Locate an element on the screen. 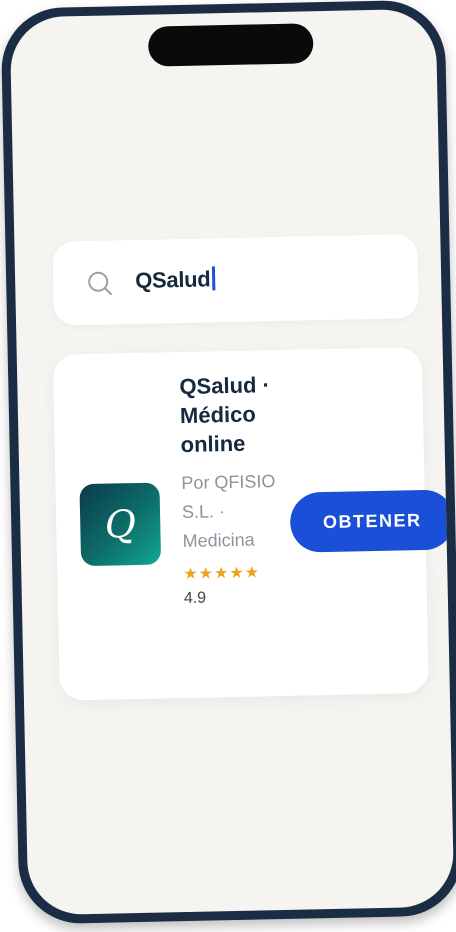 The width and height of the screenshot is (456, 932). search-bar: QSalud is located at coordinates (236, 280).